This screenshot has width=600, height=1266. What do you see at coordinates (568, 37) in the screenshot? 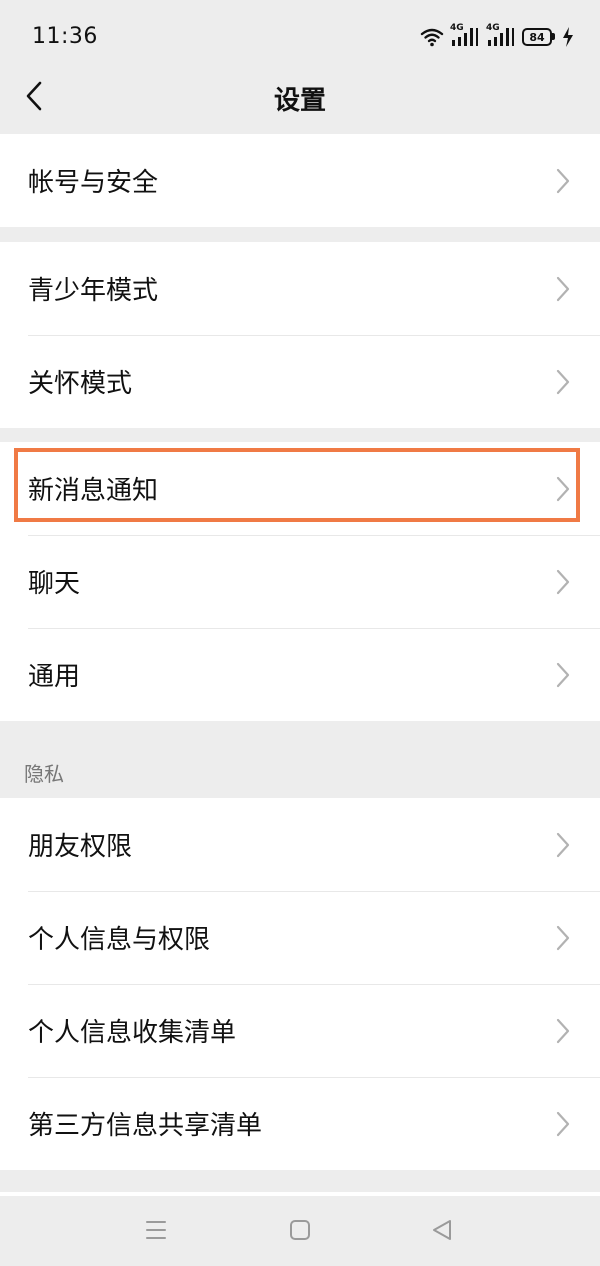
I see `charging-icon` at bounding box center [568, 37].